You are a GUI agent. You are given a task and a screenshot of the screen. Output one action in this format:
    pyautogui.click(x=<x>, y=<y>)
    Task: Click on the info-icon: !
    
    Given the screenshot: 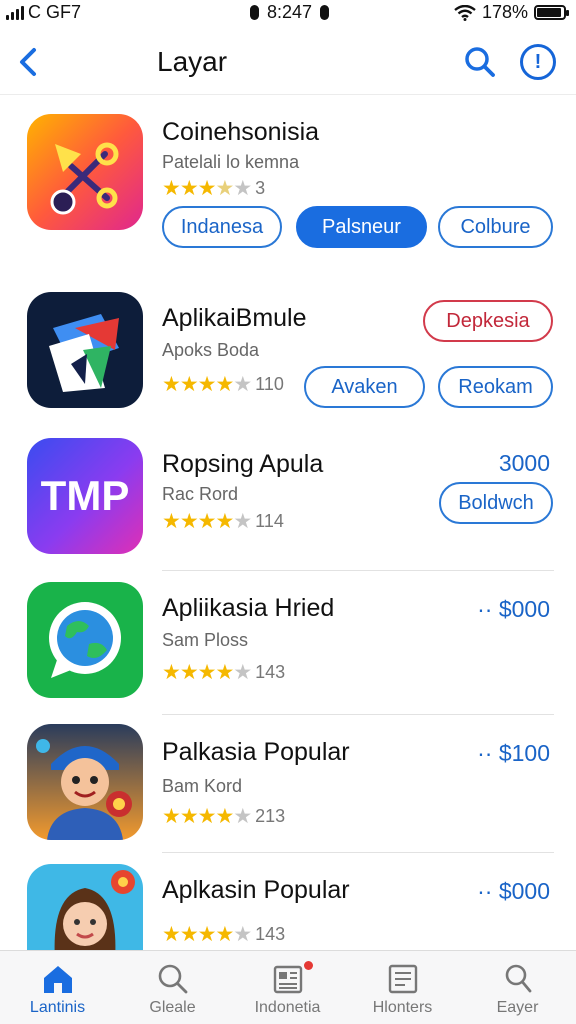 What is the action you would take?
    pyautogui.click(x=538, y=61)
    